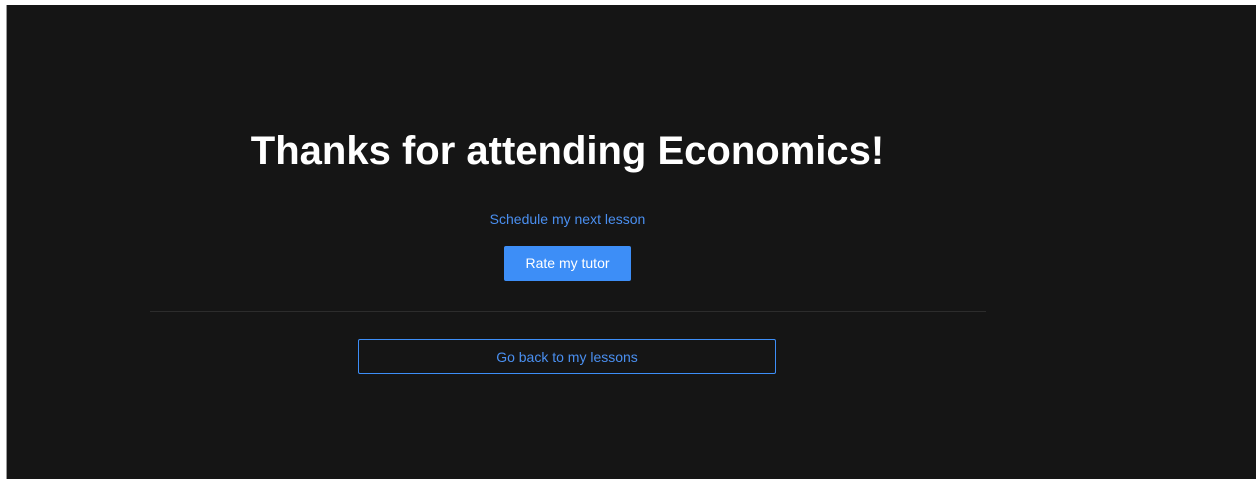 The image size is (1256, 479). What do you see at coordinates (567, 356) in the screenshot?
I see `back-to-lessons-button: Go back to my lessons` at bounding box center [567, 356].